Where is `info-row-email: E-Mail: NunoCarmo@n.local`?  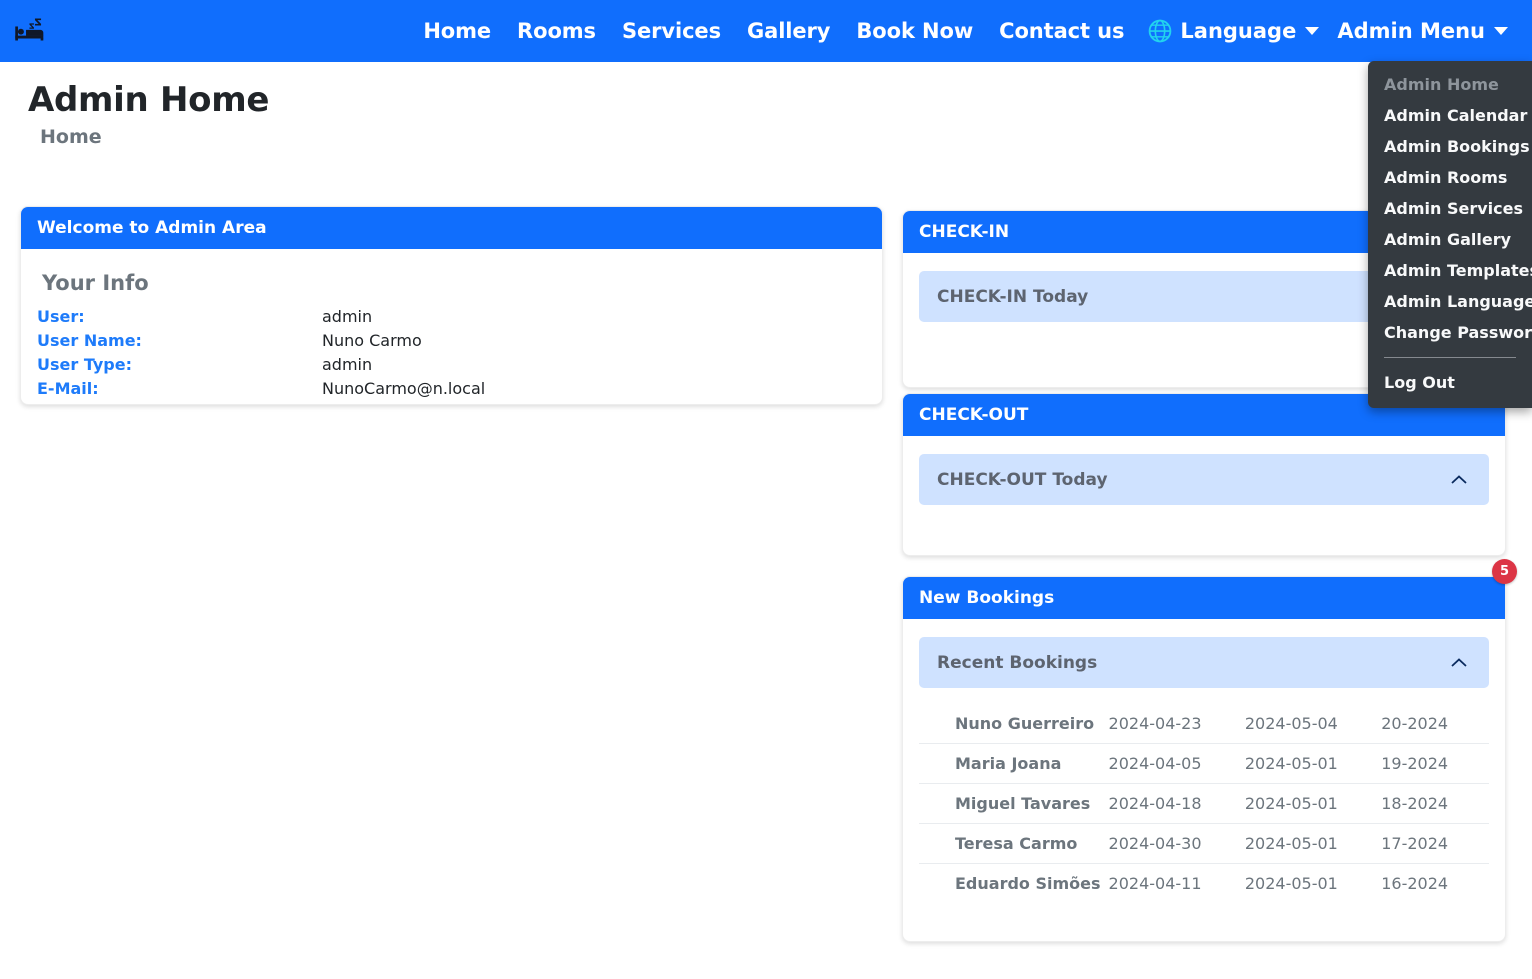
info-row-email: E-Mail: NunoCarmo@n.local is located at coordinates (451, 389).